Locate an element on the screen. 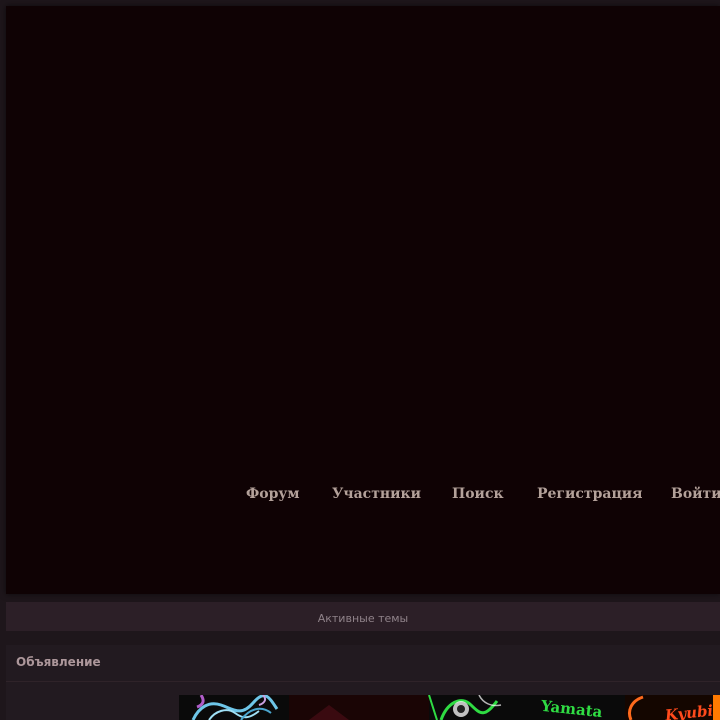 This screenshot has width=720, height=720. nav-members-link: Участники is located at coordinates (376, 494).